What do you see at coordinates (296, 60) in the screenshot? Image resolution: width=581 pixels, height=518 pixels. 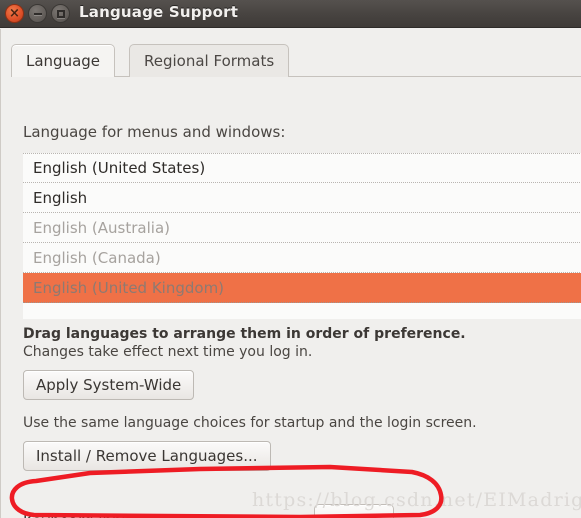 I see `tab-bar: Language Regional Formats` at bounding box center [296, 60].